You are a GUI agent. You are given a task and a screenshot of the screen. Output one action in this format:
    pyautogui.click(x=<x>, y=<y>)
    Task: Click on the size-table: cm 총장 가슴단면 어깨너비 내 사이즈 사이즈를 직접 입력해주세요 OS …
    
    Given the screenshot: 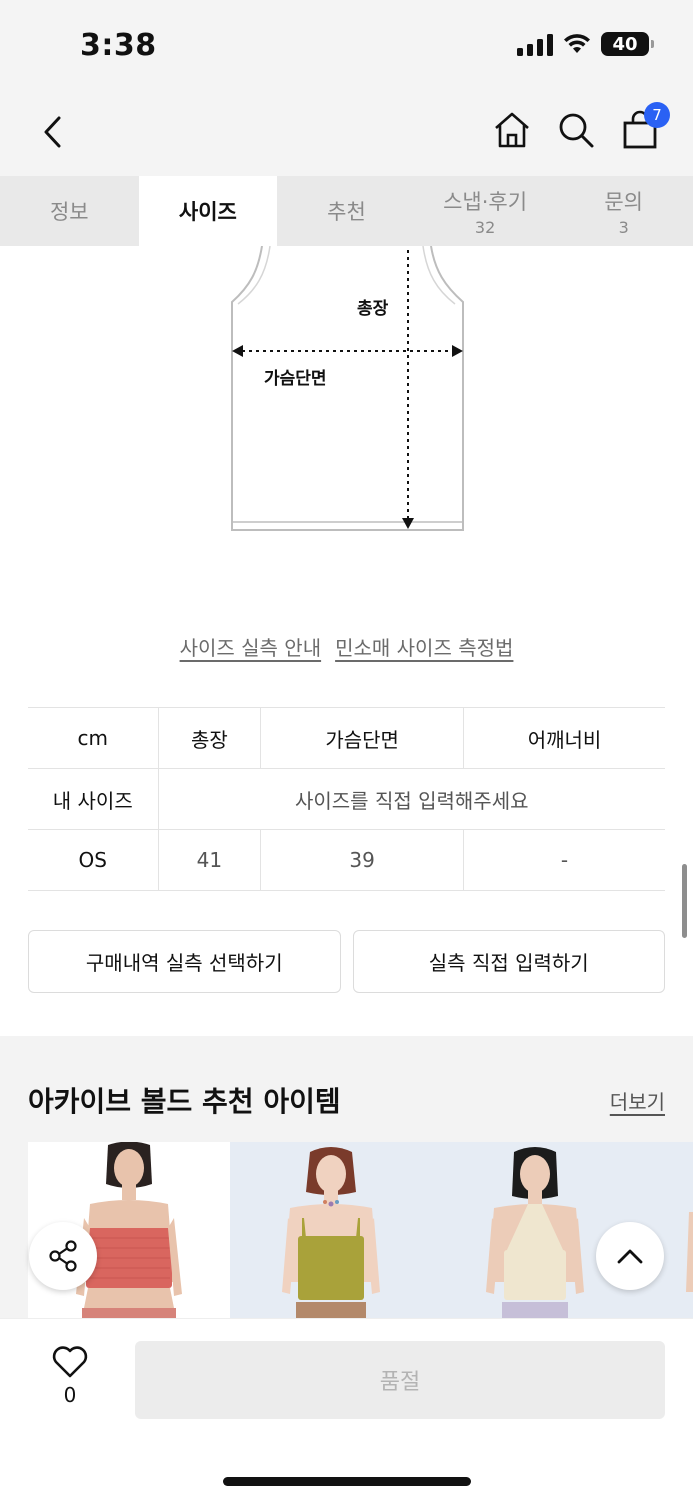 What is the action you would take?
    pyautogui.click(x=346, y=799)
    